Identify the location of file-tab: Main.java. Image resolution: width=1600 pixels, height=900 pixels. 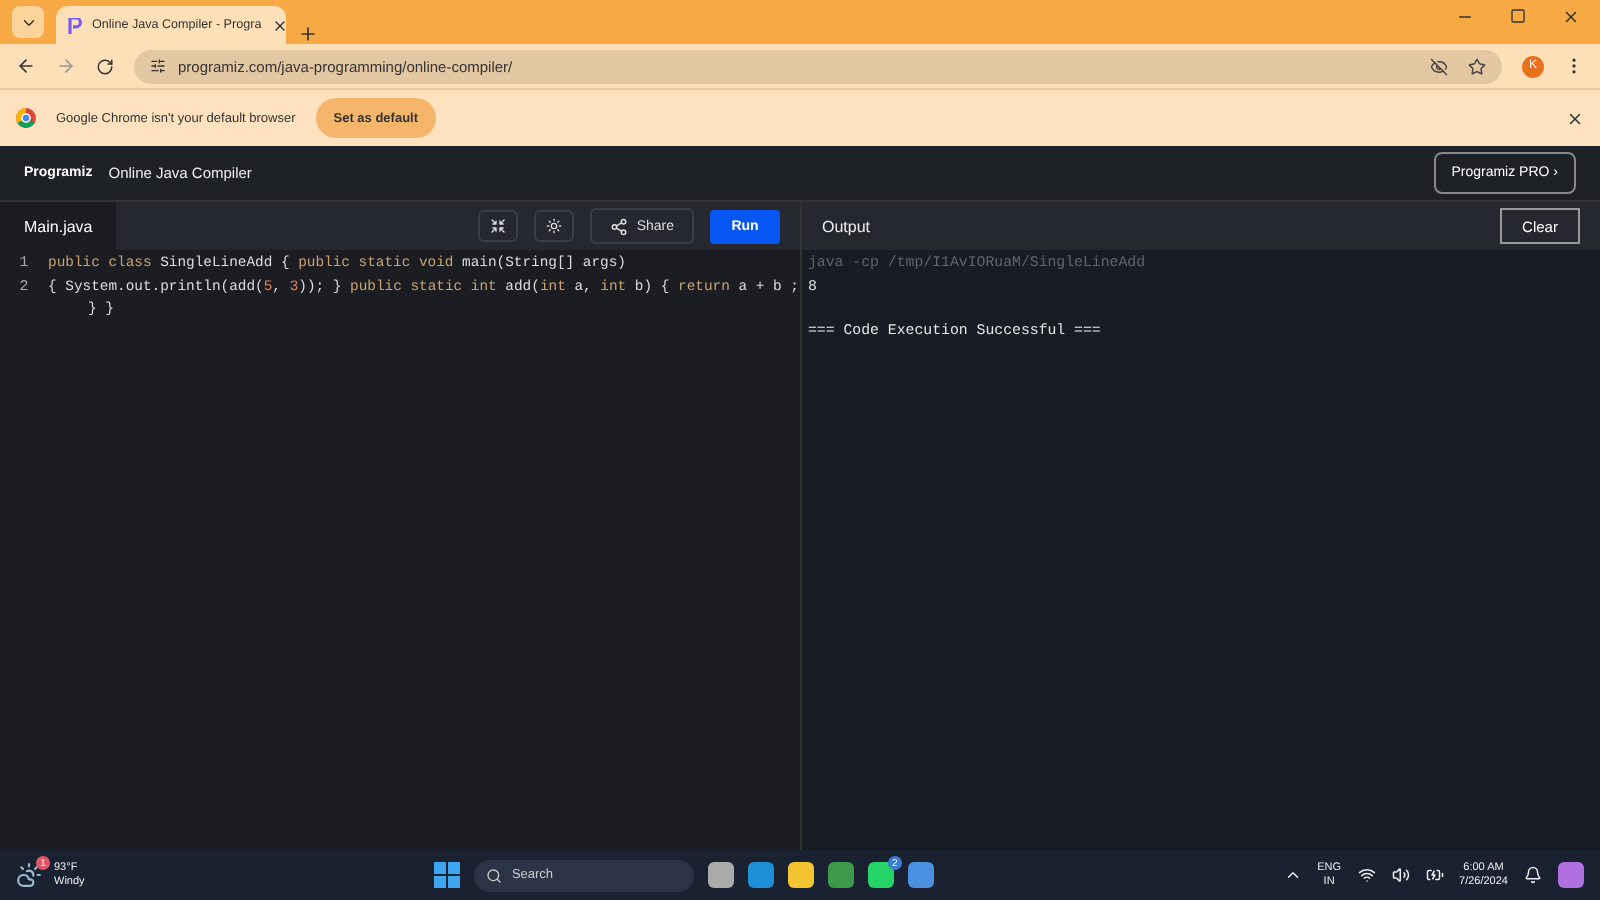
(58, 226).